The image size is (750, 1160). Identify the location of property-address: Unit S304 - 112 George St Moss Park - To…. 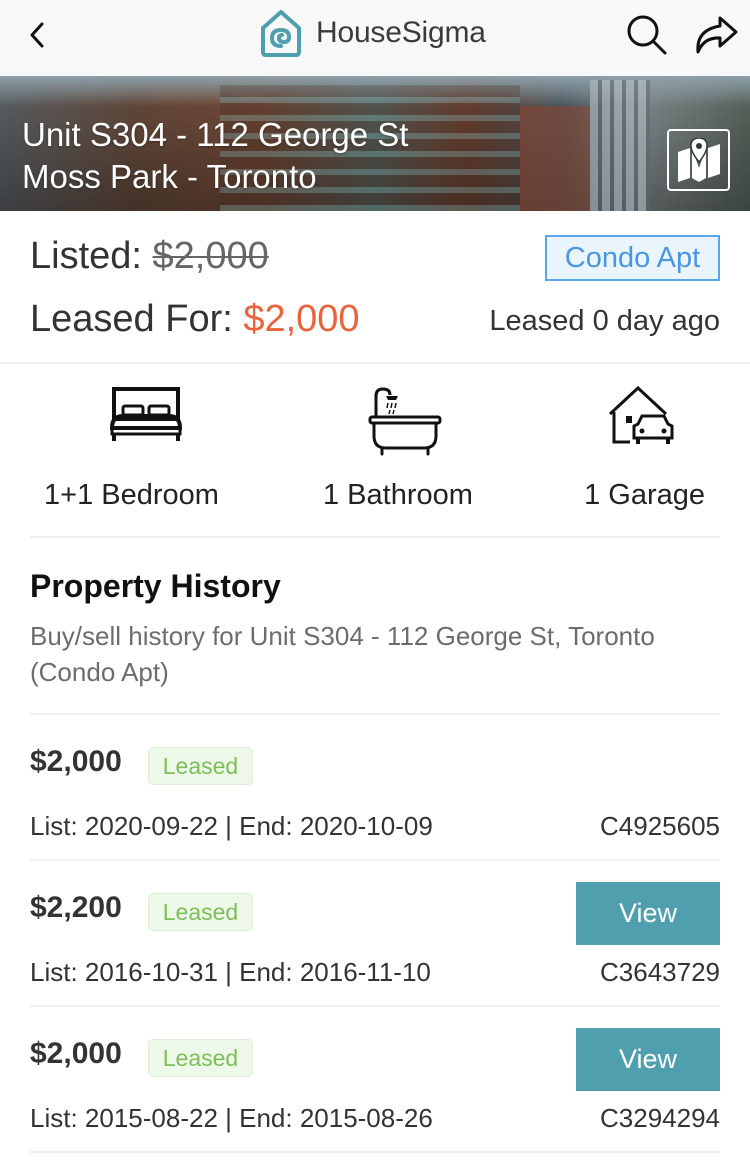
(215, 156).